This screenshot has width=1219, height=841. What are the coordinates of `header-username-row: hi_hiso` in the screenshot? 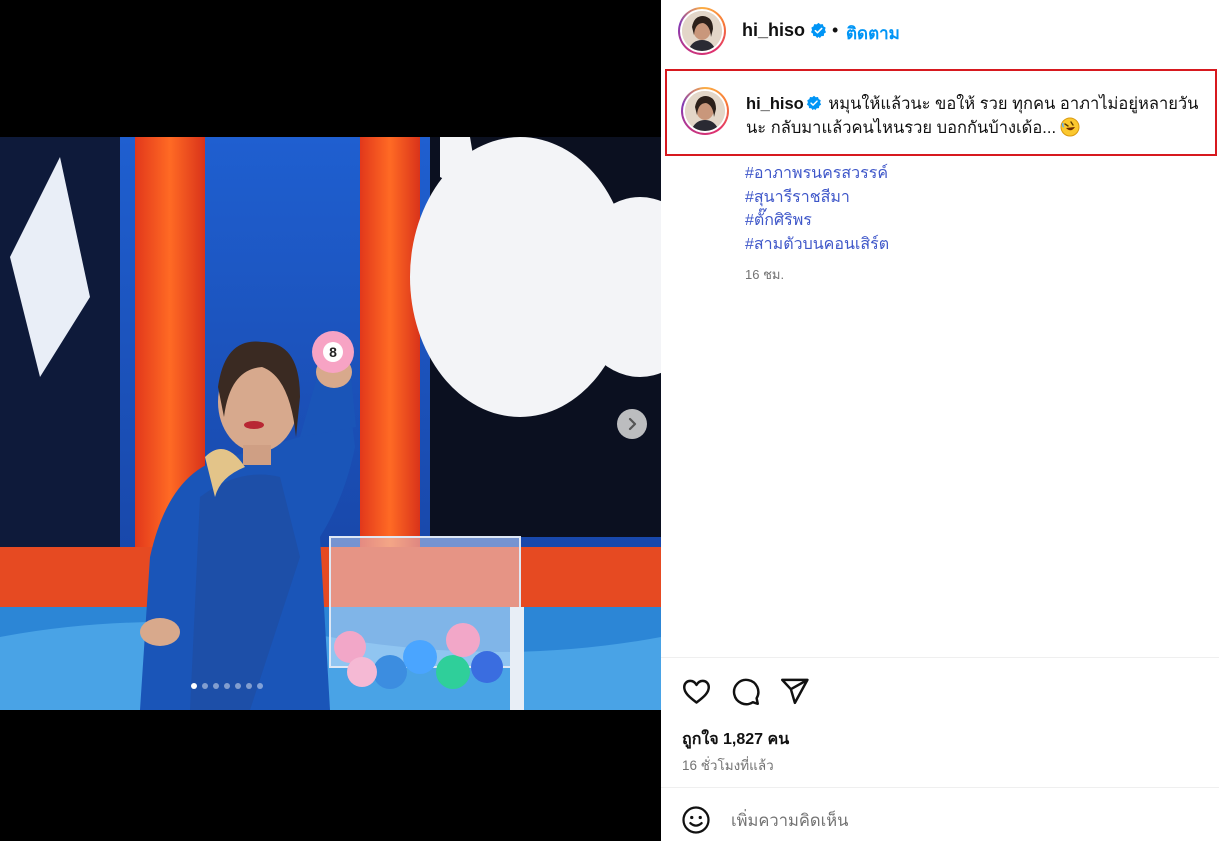 It's located at (784, 30).